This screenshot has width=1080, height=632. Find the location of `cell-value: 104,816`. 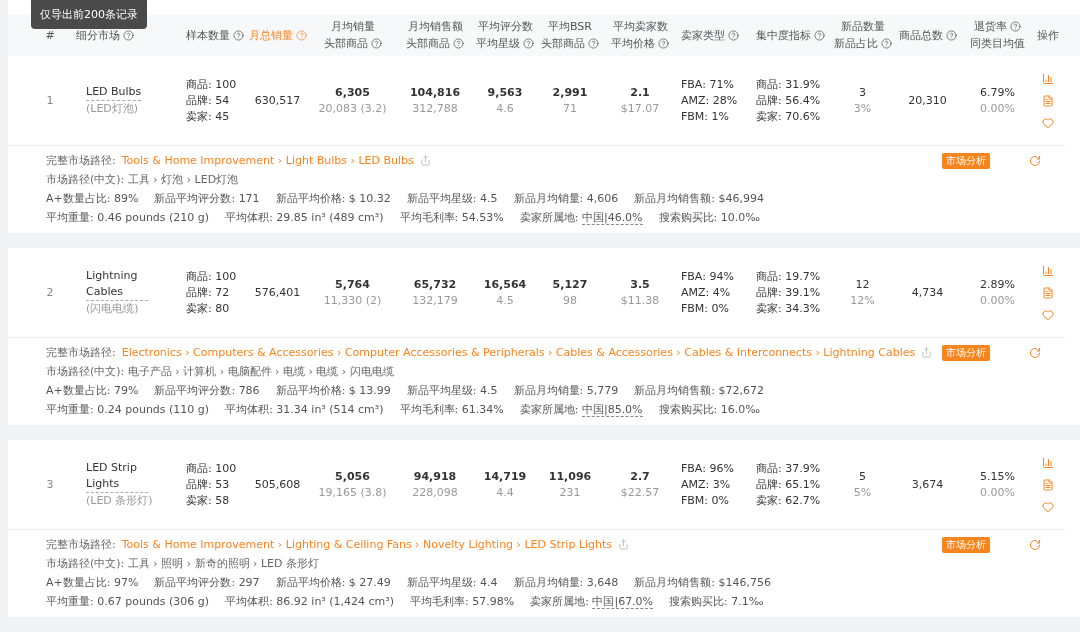

cell-value: 104,816 is located at coordinates (435, 92).